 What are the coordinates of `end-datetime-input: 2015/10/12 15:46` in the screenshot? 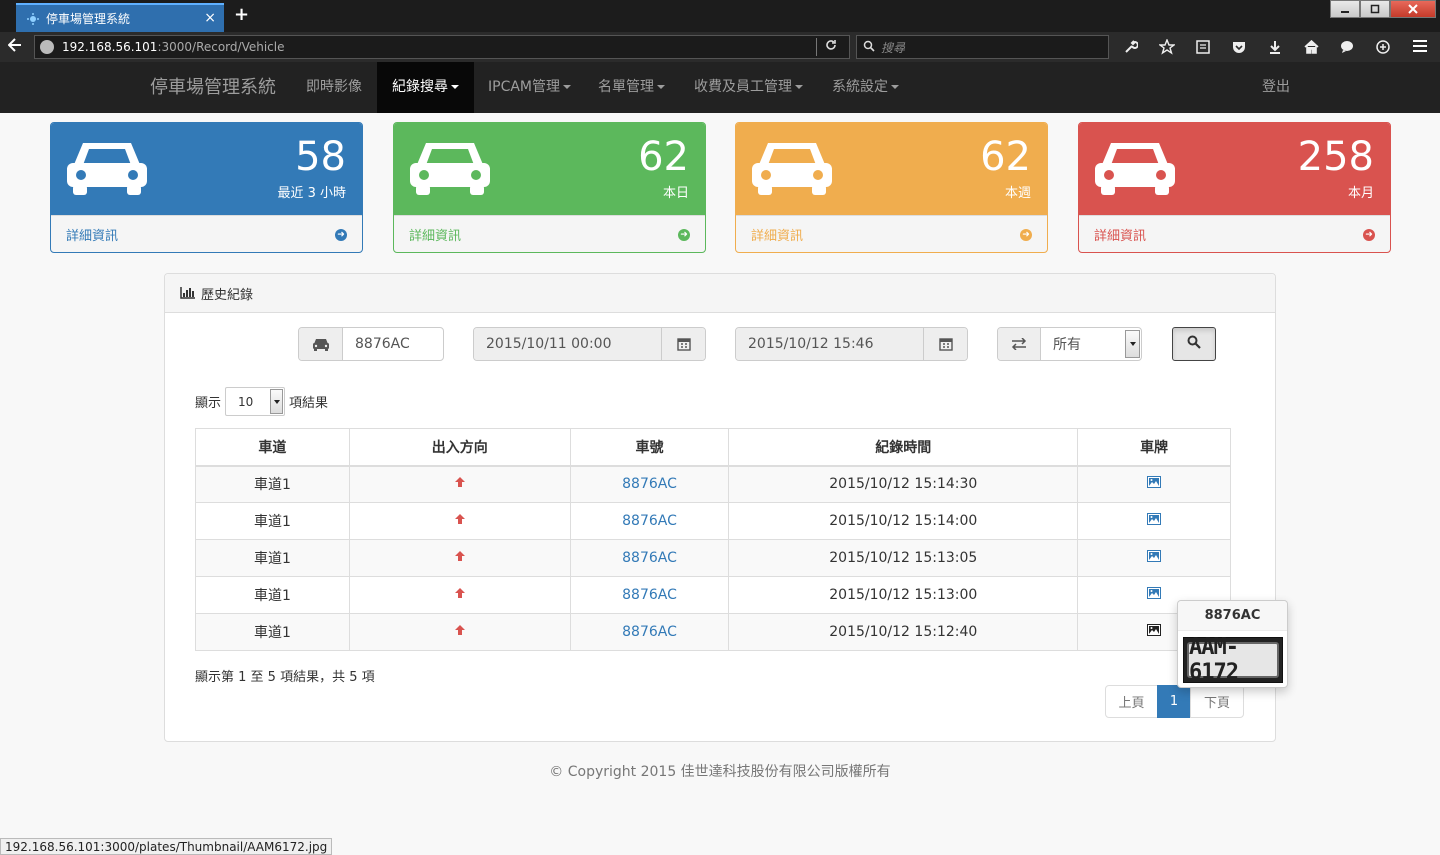 It's located at (830, 344).